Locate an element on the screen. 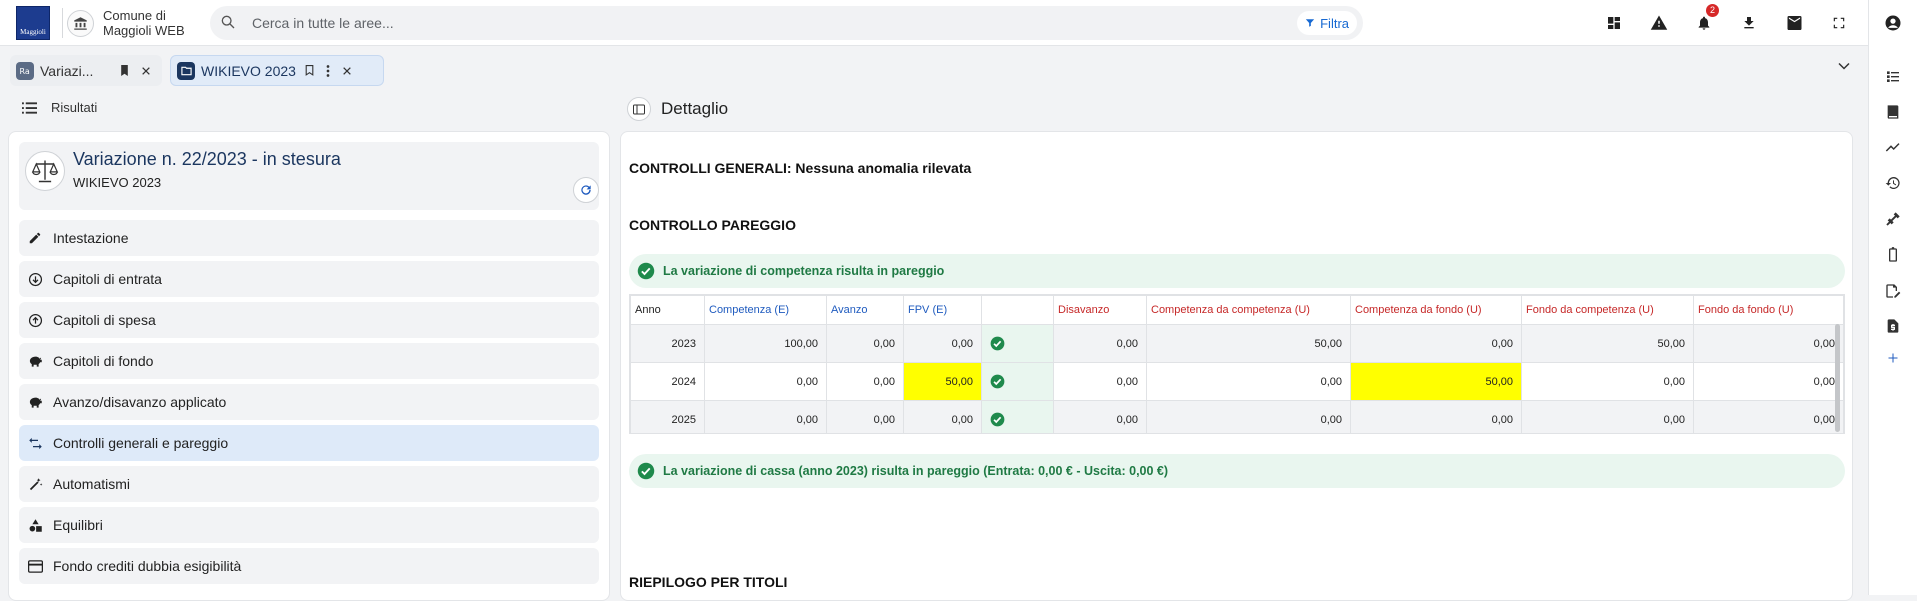 Image resolution: width=1917 pixels, height=601 pixels. refresh-icon is located at coordinates (586, 190).